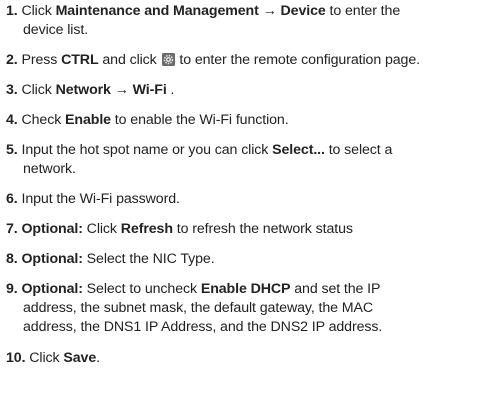 This screenshot has width=501, height=401. What do you see at coordinates (251, 90) in the screenshot?
I see `step-3: 3. Click Network → Wi-Fi .` at bounding box center [251, 90].